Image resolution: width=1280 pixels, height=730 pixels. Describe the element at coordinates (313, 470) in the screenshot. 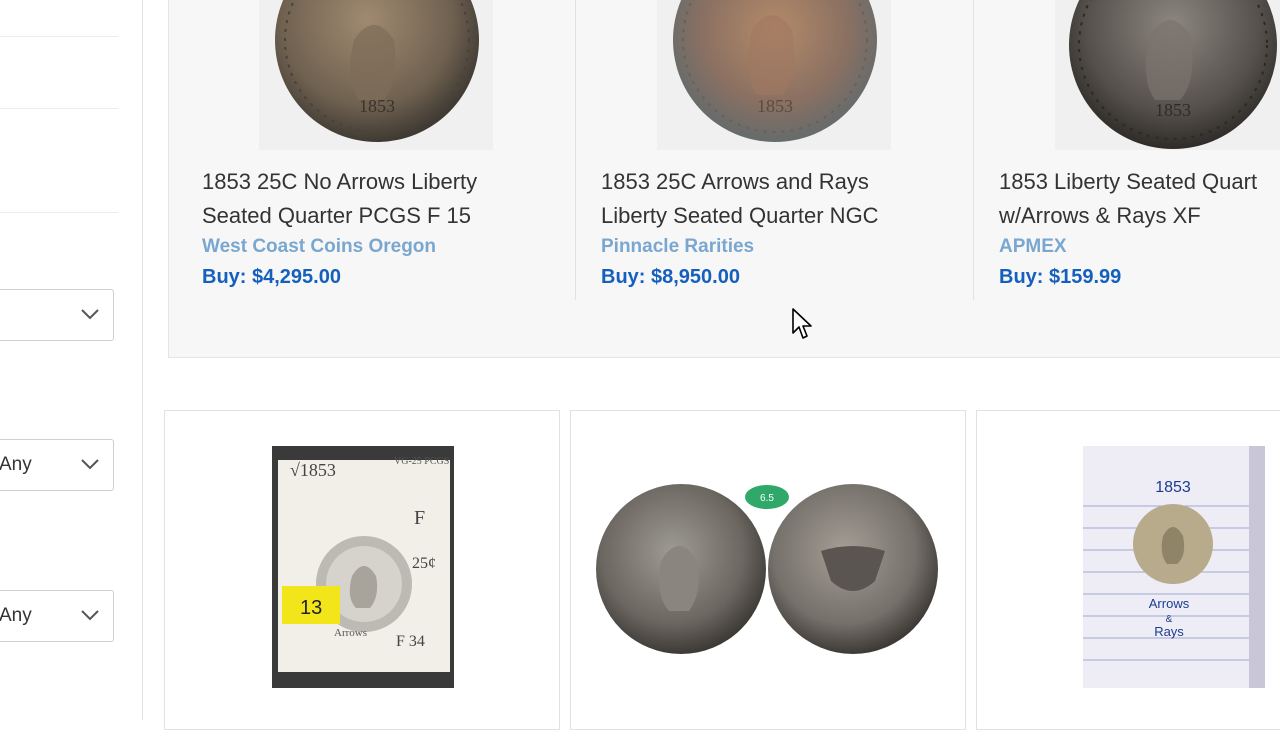

I see `photo-note-year: √1853` at that location.